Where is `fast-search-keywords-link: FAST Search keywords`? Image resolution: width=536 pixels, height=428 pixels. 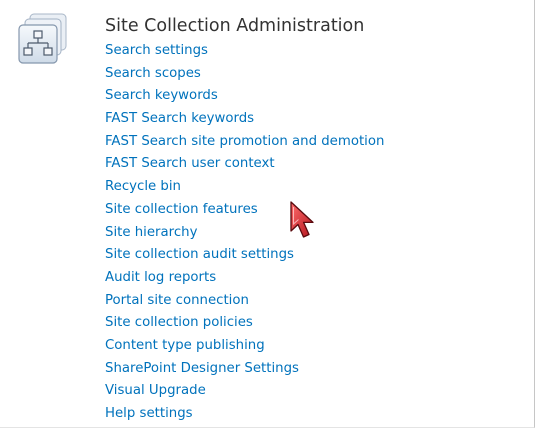
fast-search-keywords-link: FAST Search keywords is located at coordinates (179, 118).